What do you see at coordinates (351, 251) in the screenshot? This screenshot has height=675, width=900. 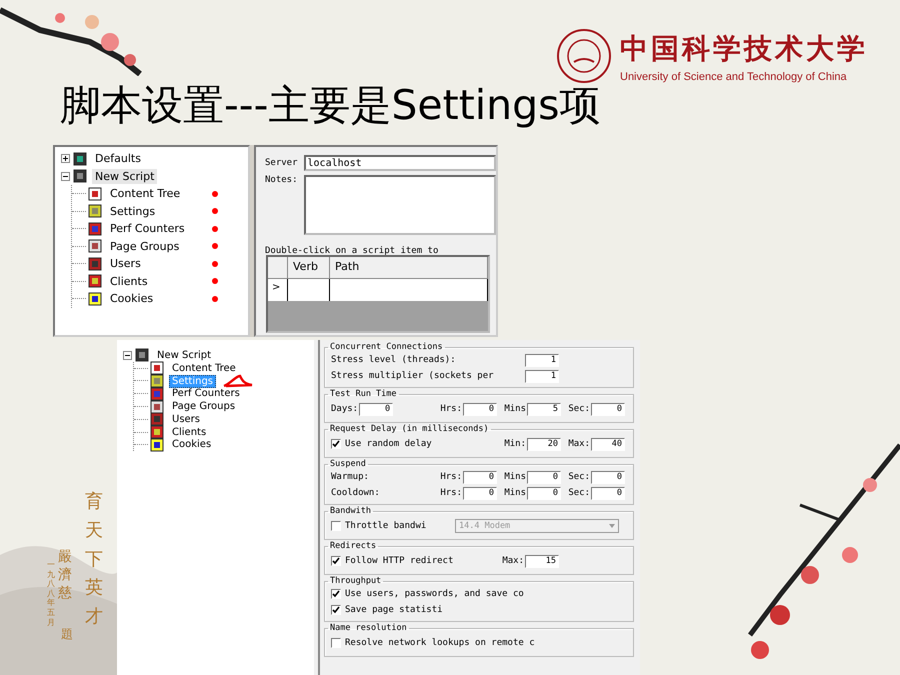 I see `hint-text: Double-click on a script item to` at bounding box center [351, 251].